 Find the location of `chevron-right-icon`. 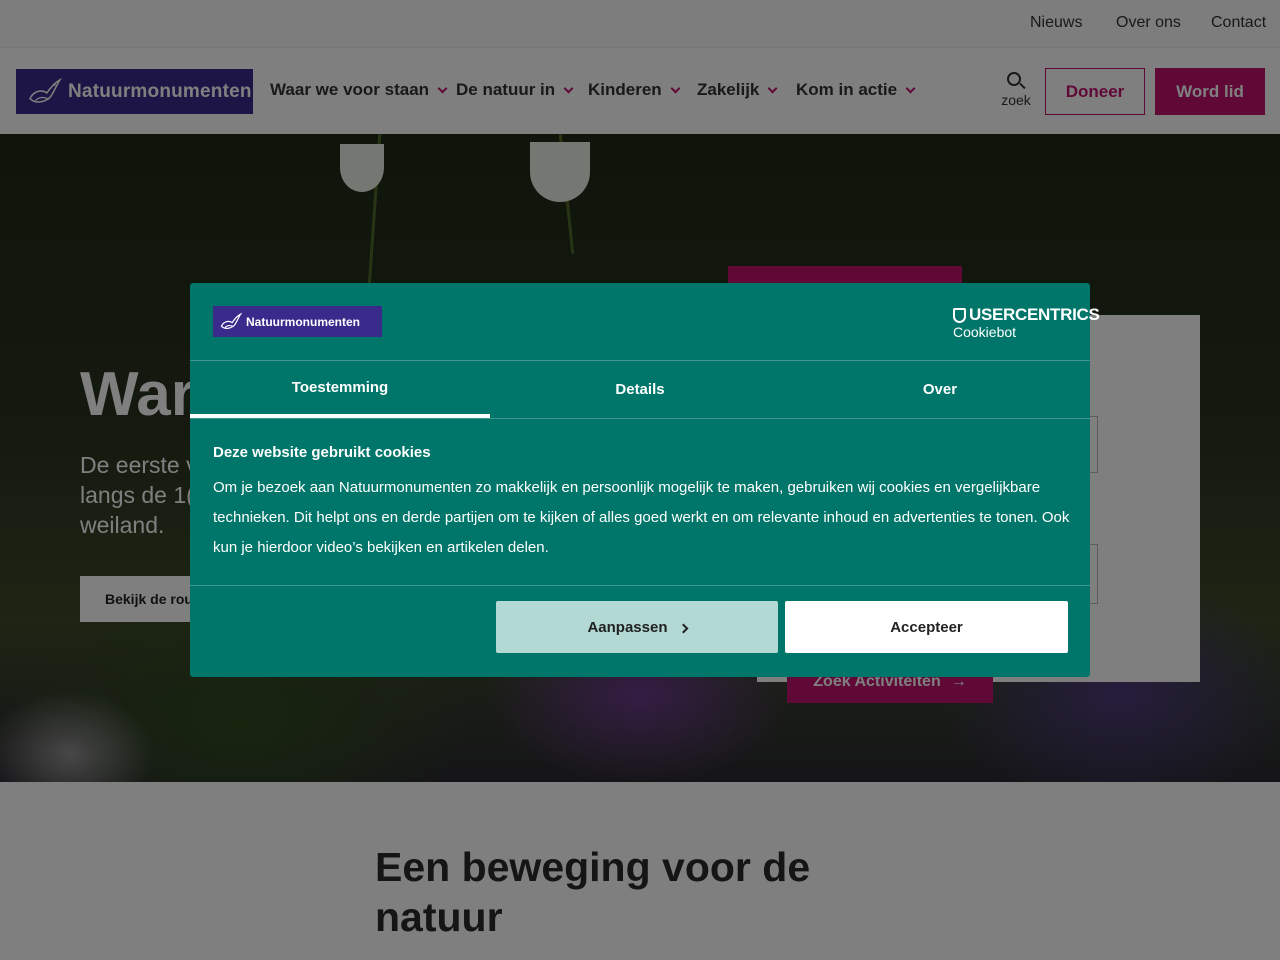

chevron-right-icon is located at coordinates (683, 628).